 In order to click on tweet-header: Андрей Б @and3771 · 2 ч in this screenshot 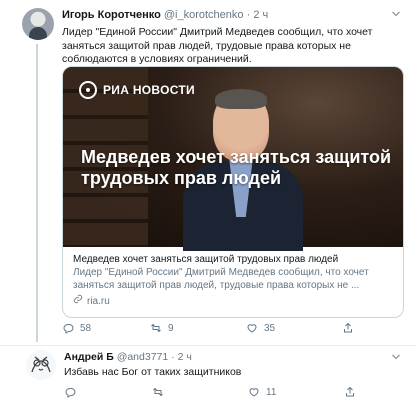, I will do `click(128, 357)`.